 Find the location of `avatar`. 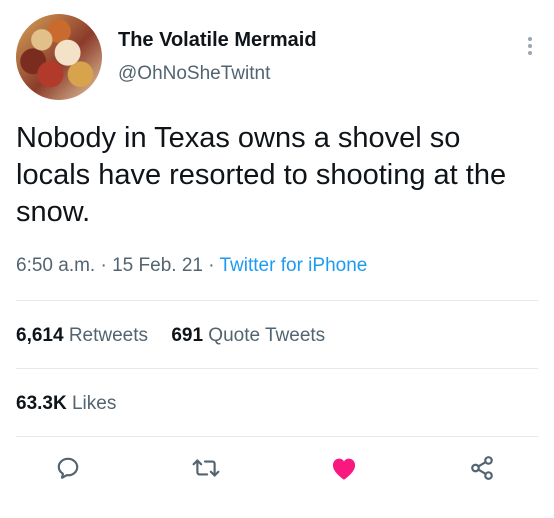

avatar is located at coordinates (59, 57).